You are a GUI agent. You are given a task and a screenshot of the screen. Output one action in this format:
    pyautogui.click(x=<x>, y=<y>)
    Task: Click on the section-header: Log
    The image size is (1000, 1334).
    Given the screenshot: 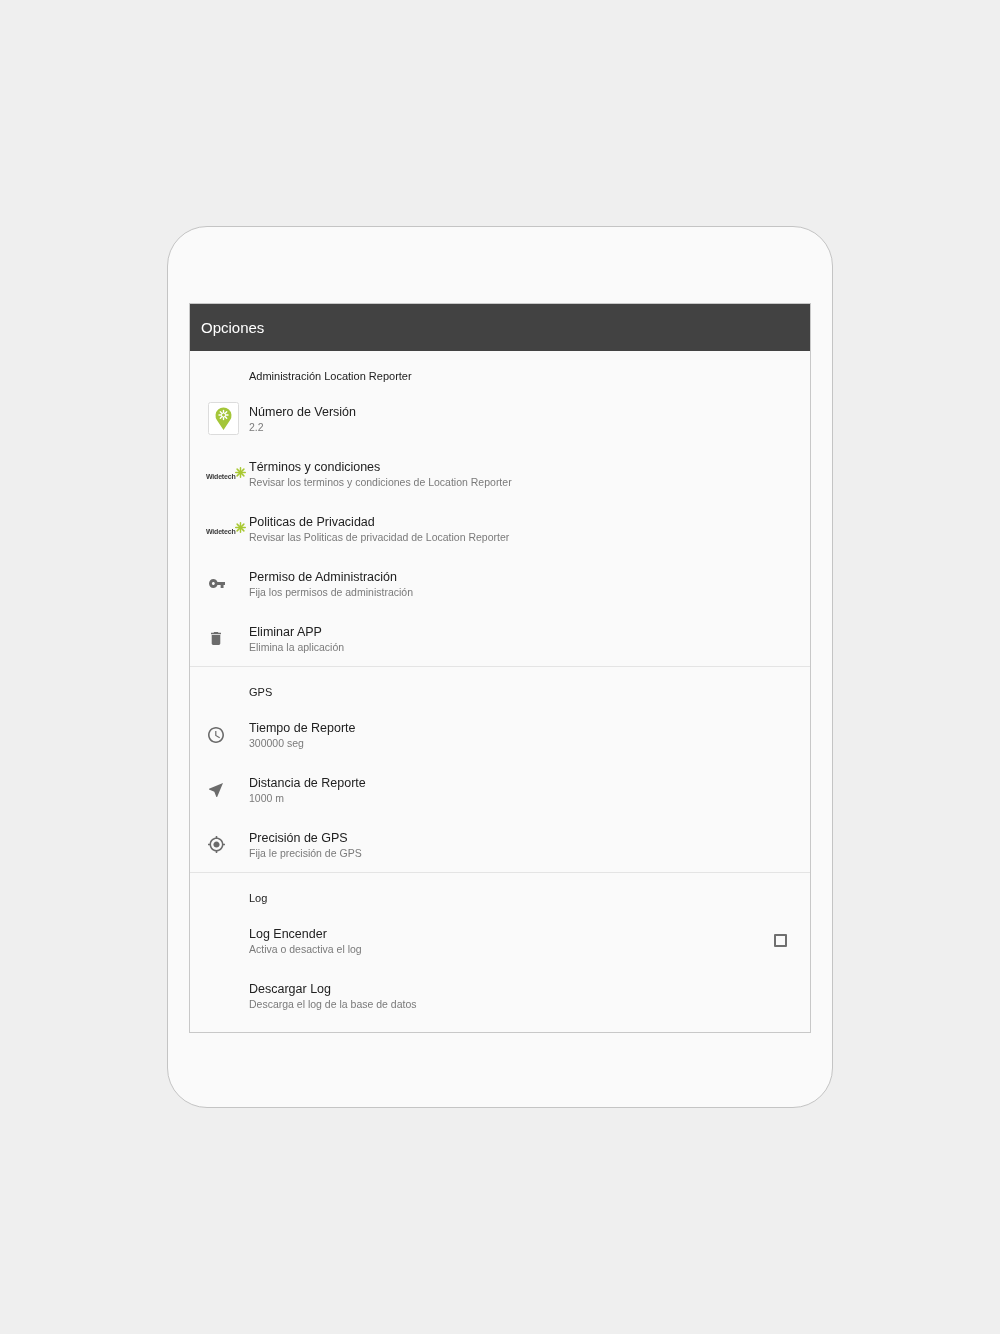 What is the action you would take?
    pyautogui.click(x=258, y=898)
    